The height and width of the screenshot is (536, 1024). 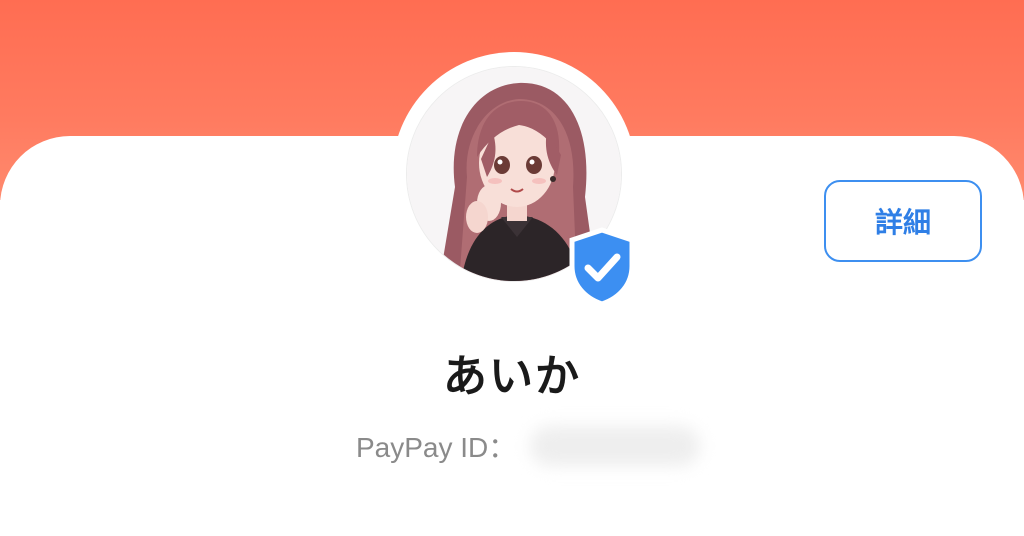 I want to click on paypay-id-row: PayPay ID：, so click(x=528, y=446).